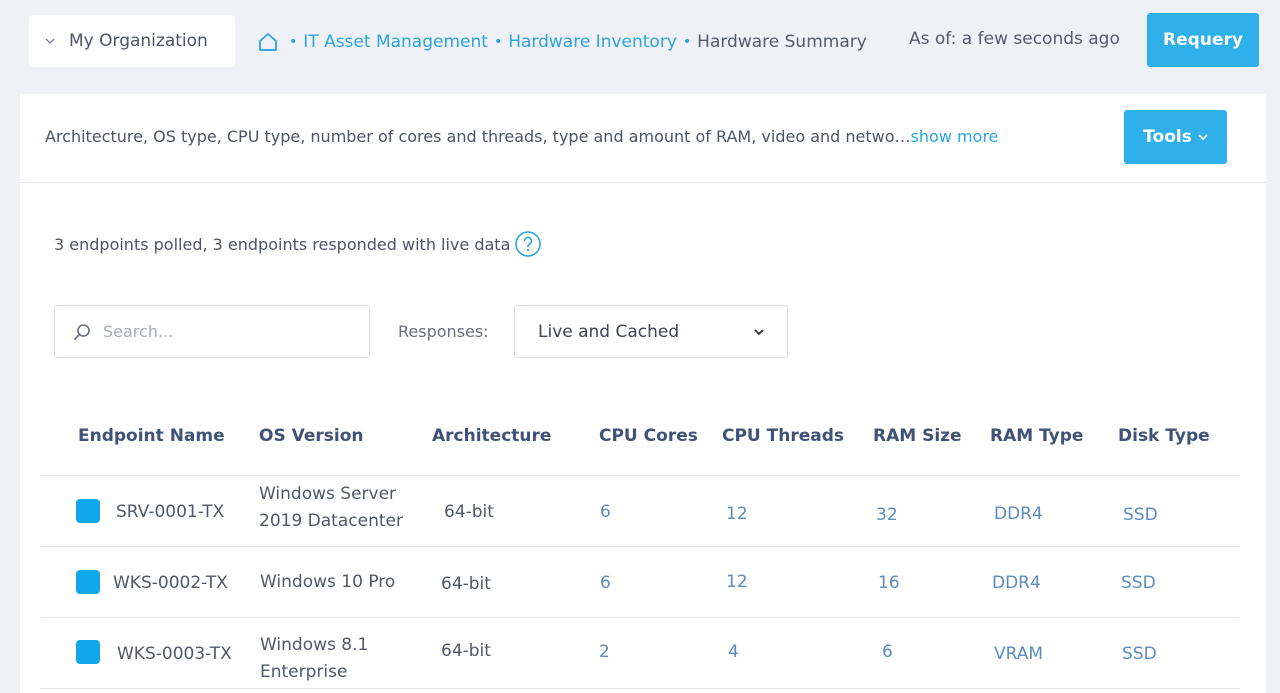 This screenshot has height=693, width=1280. What do you see at coordinates (138, 41) in the screenshot?
I see `organization-label: My Organization` at bounding box center [138, 41].